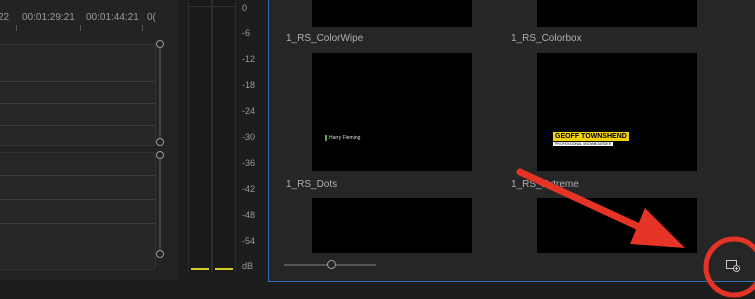 This screenshot has height=299, width=755. I want to click on db-label: -36, so click(249, 163).